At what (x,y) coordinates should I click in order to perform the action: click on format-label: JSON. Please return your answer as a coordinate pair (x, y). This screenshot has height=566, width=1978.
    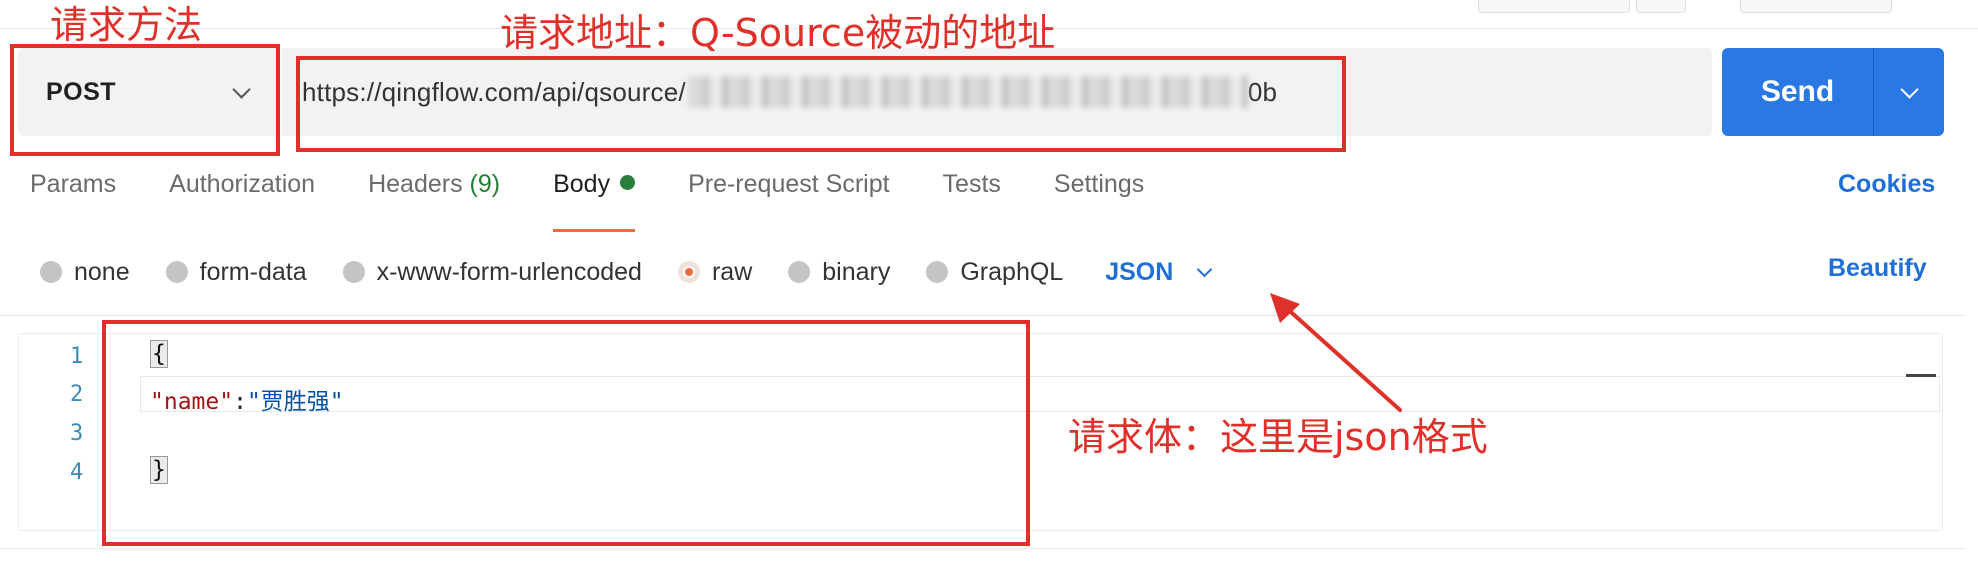
    Looking at the image, I should click on (1139, 271).